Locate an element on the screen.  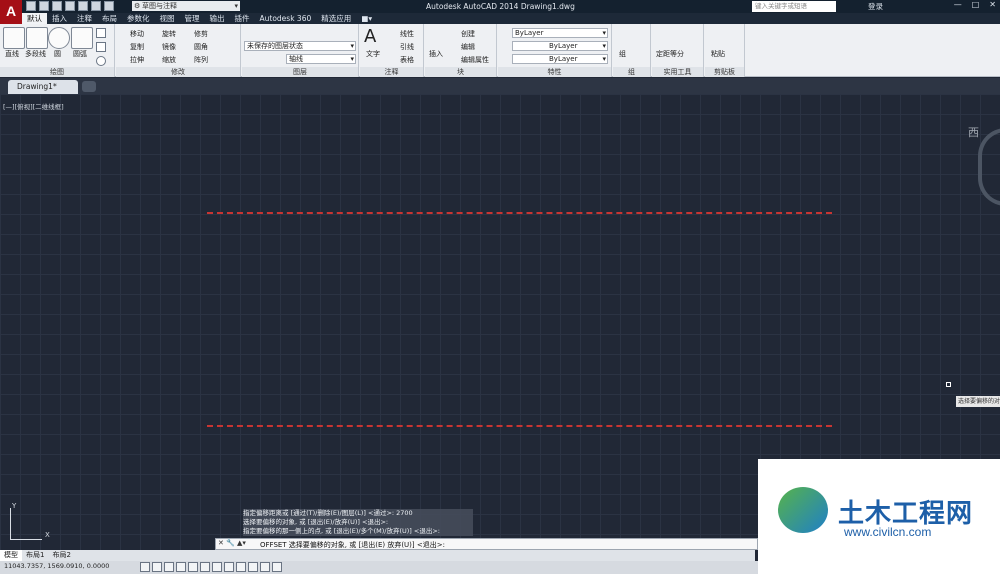
ucs-y-label: Y is located at coordinates (14, 506).